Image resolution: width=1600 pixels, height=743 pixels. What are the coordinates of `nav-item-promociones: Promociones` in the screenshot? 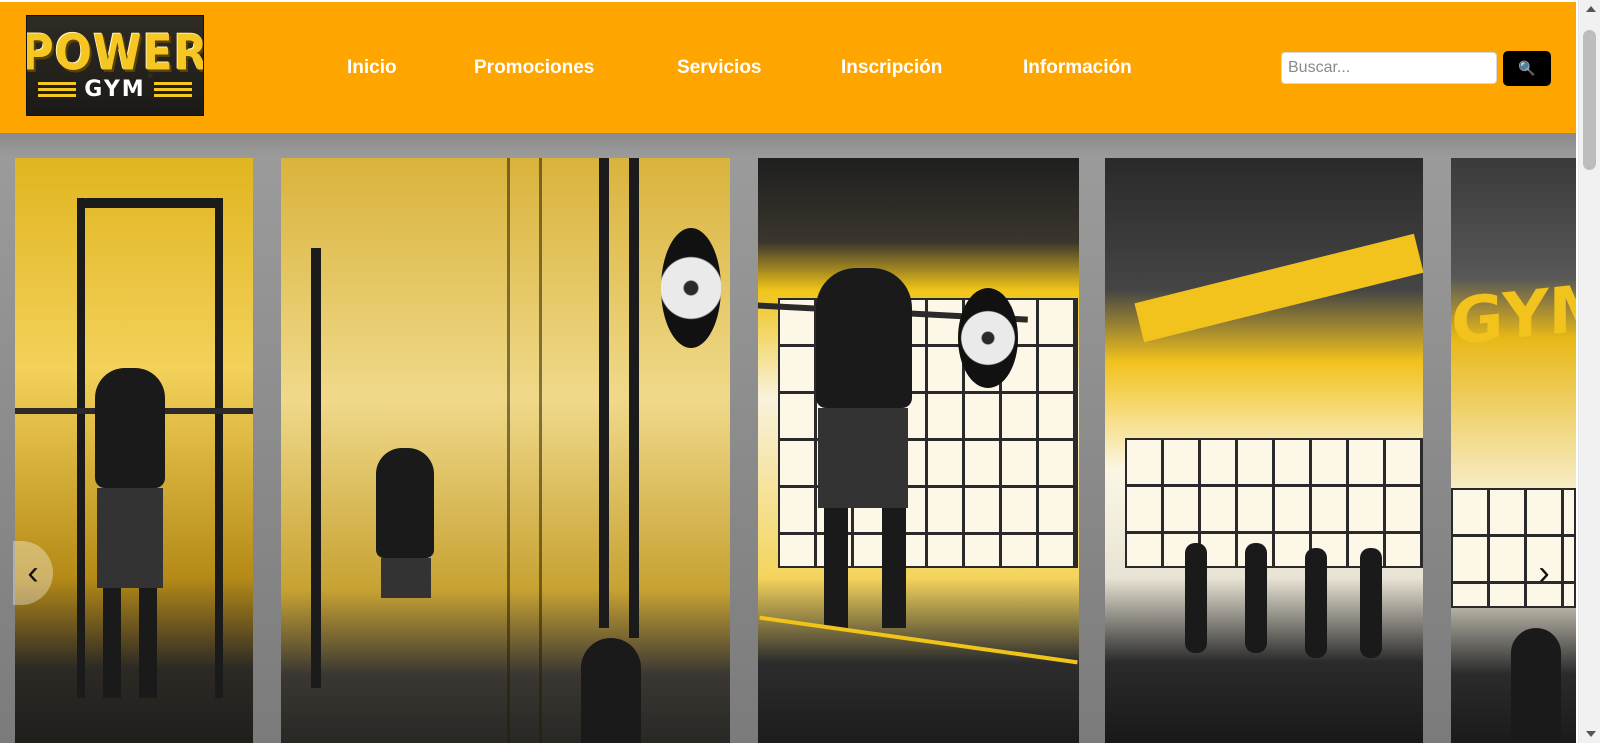 It's located at (534, 68).